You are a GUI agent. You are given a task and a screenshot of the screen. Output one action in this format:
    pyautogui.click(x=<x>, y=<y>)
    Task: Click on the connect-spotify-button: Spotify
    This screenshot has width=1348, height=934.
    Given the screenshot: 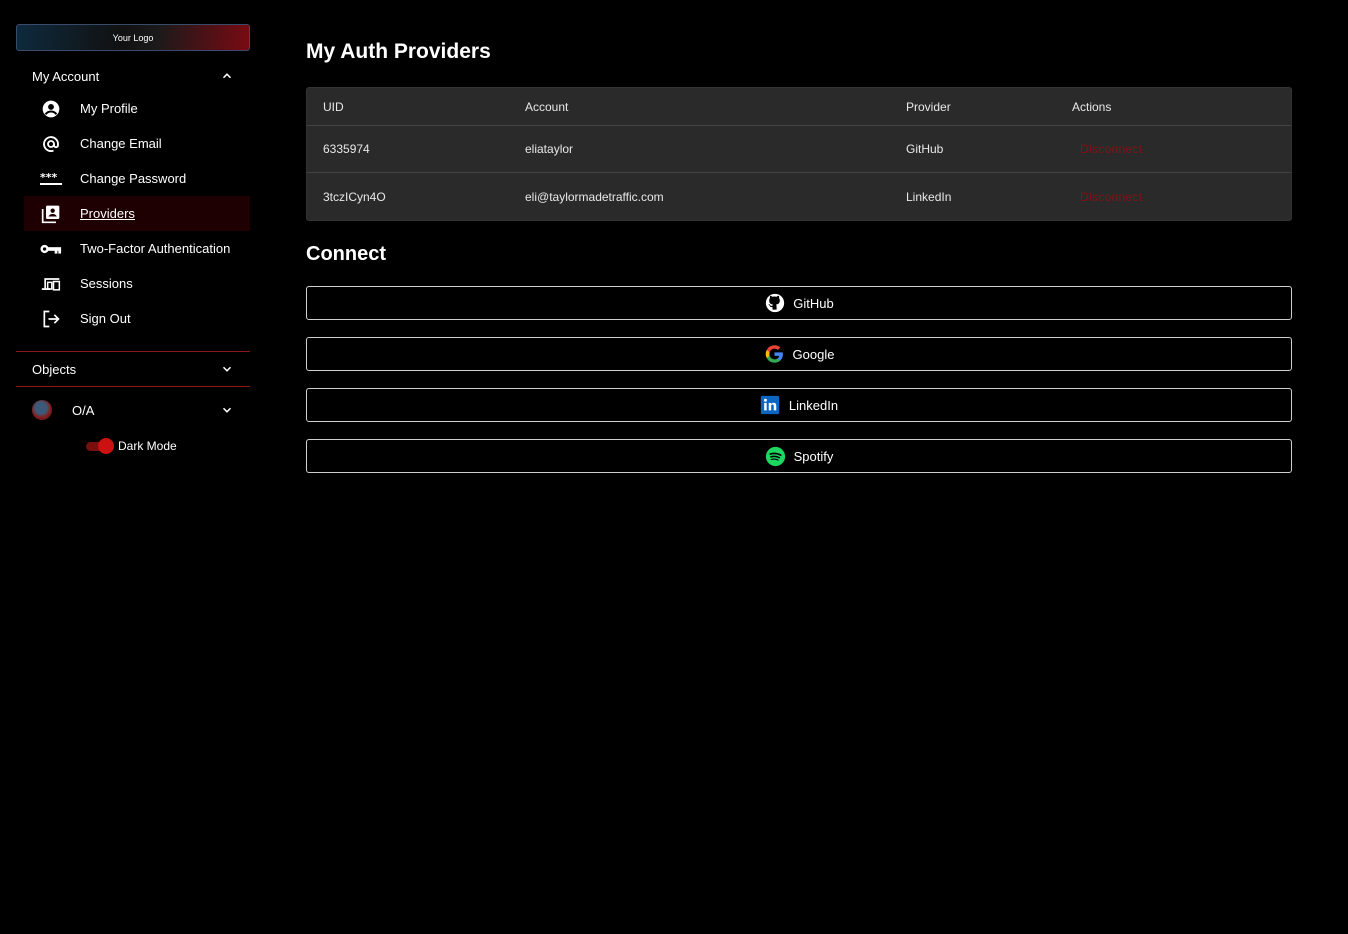 What is the action you would take?
    pyautogui.click(x=799, y=456)
    